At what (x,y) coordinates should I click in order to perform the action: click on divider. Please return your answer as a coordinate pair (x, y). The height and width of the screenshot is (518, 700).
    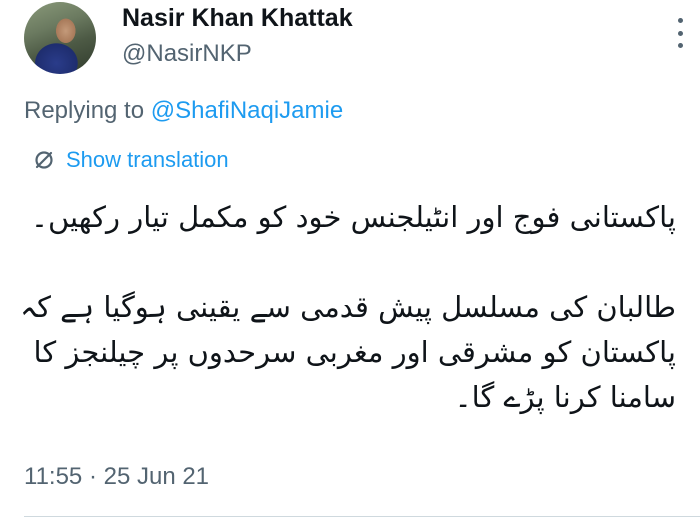
    Looking at the image, I should click on (362, 516).